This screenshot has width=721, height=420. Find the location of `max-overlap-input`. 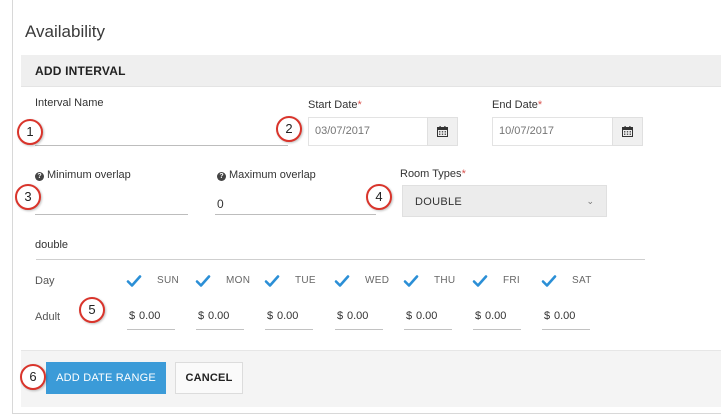

max-overlap-input is located at coordinates (295, 204).